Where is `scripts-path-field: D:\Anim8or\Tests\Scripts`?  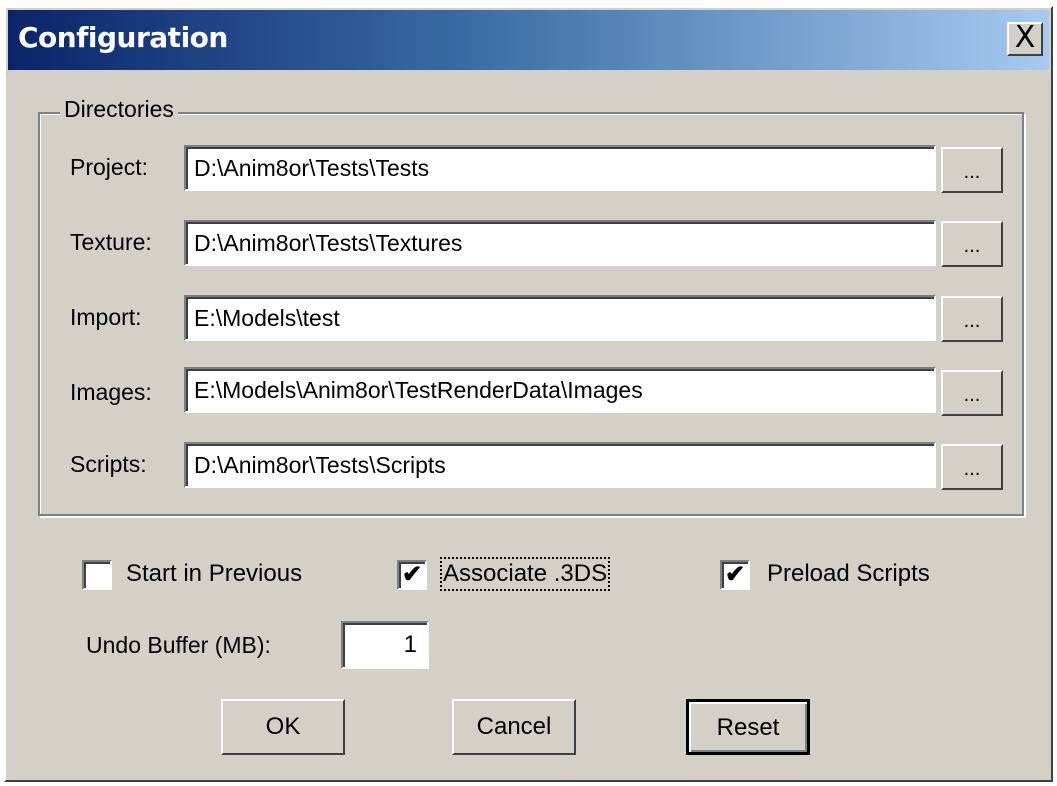
scripts-path-field: D:\Anim8or\Tests\Scripts is located at coordinates (560, 465).